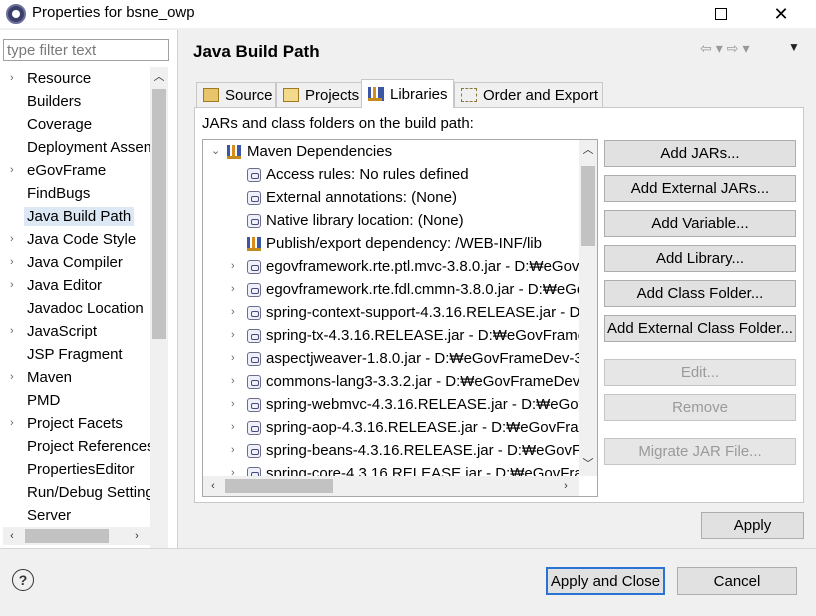 This screenshot has height=616, width=816. Describe the element at coordinates (740, 48) in the screenshot. I see `forward-arrow-icon: ⇨▾` at that location.